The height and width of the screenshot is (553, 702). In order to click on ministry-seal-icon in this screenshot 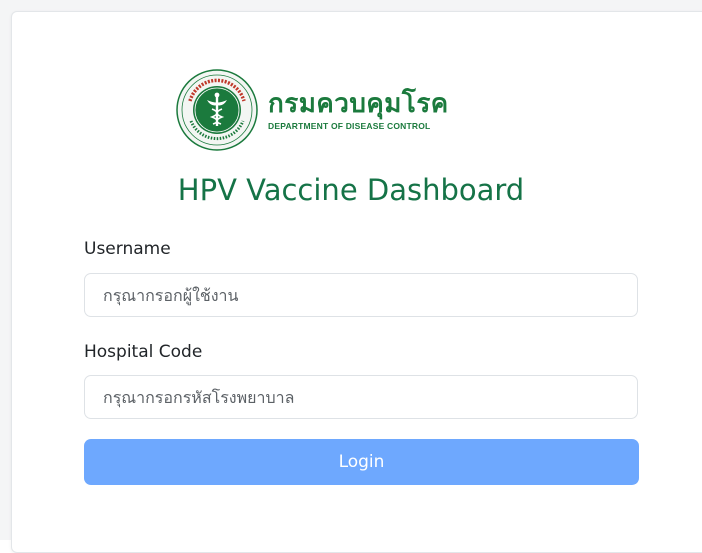, I will do `click(217, 110)`.